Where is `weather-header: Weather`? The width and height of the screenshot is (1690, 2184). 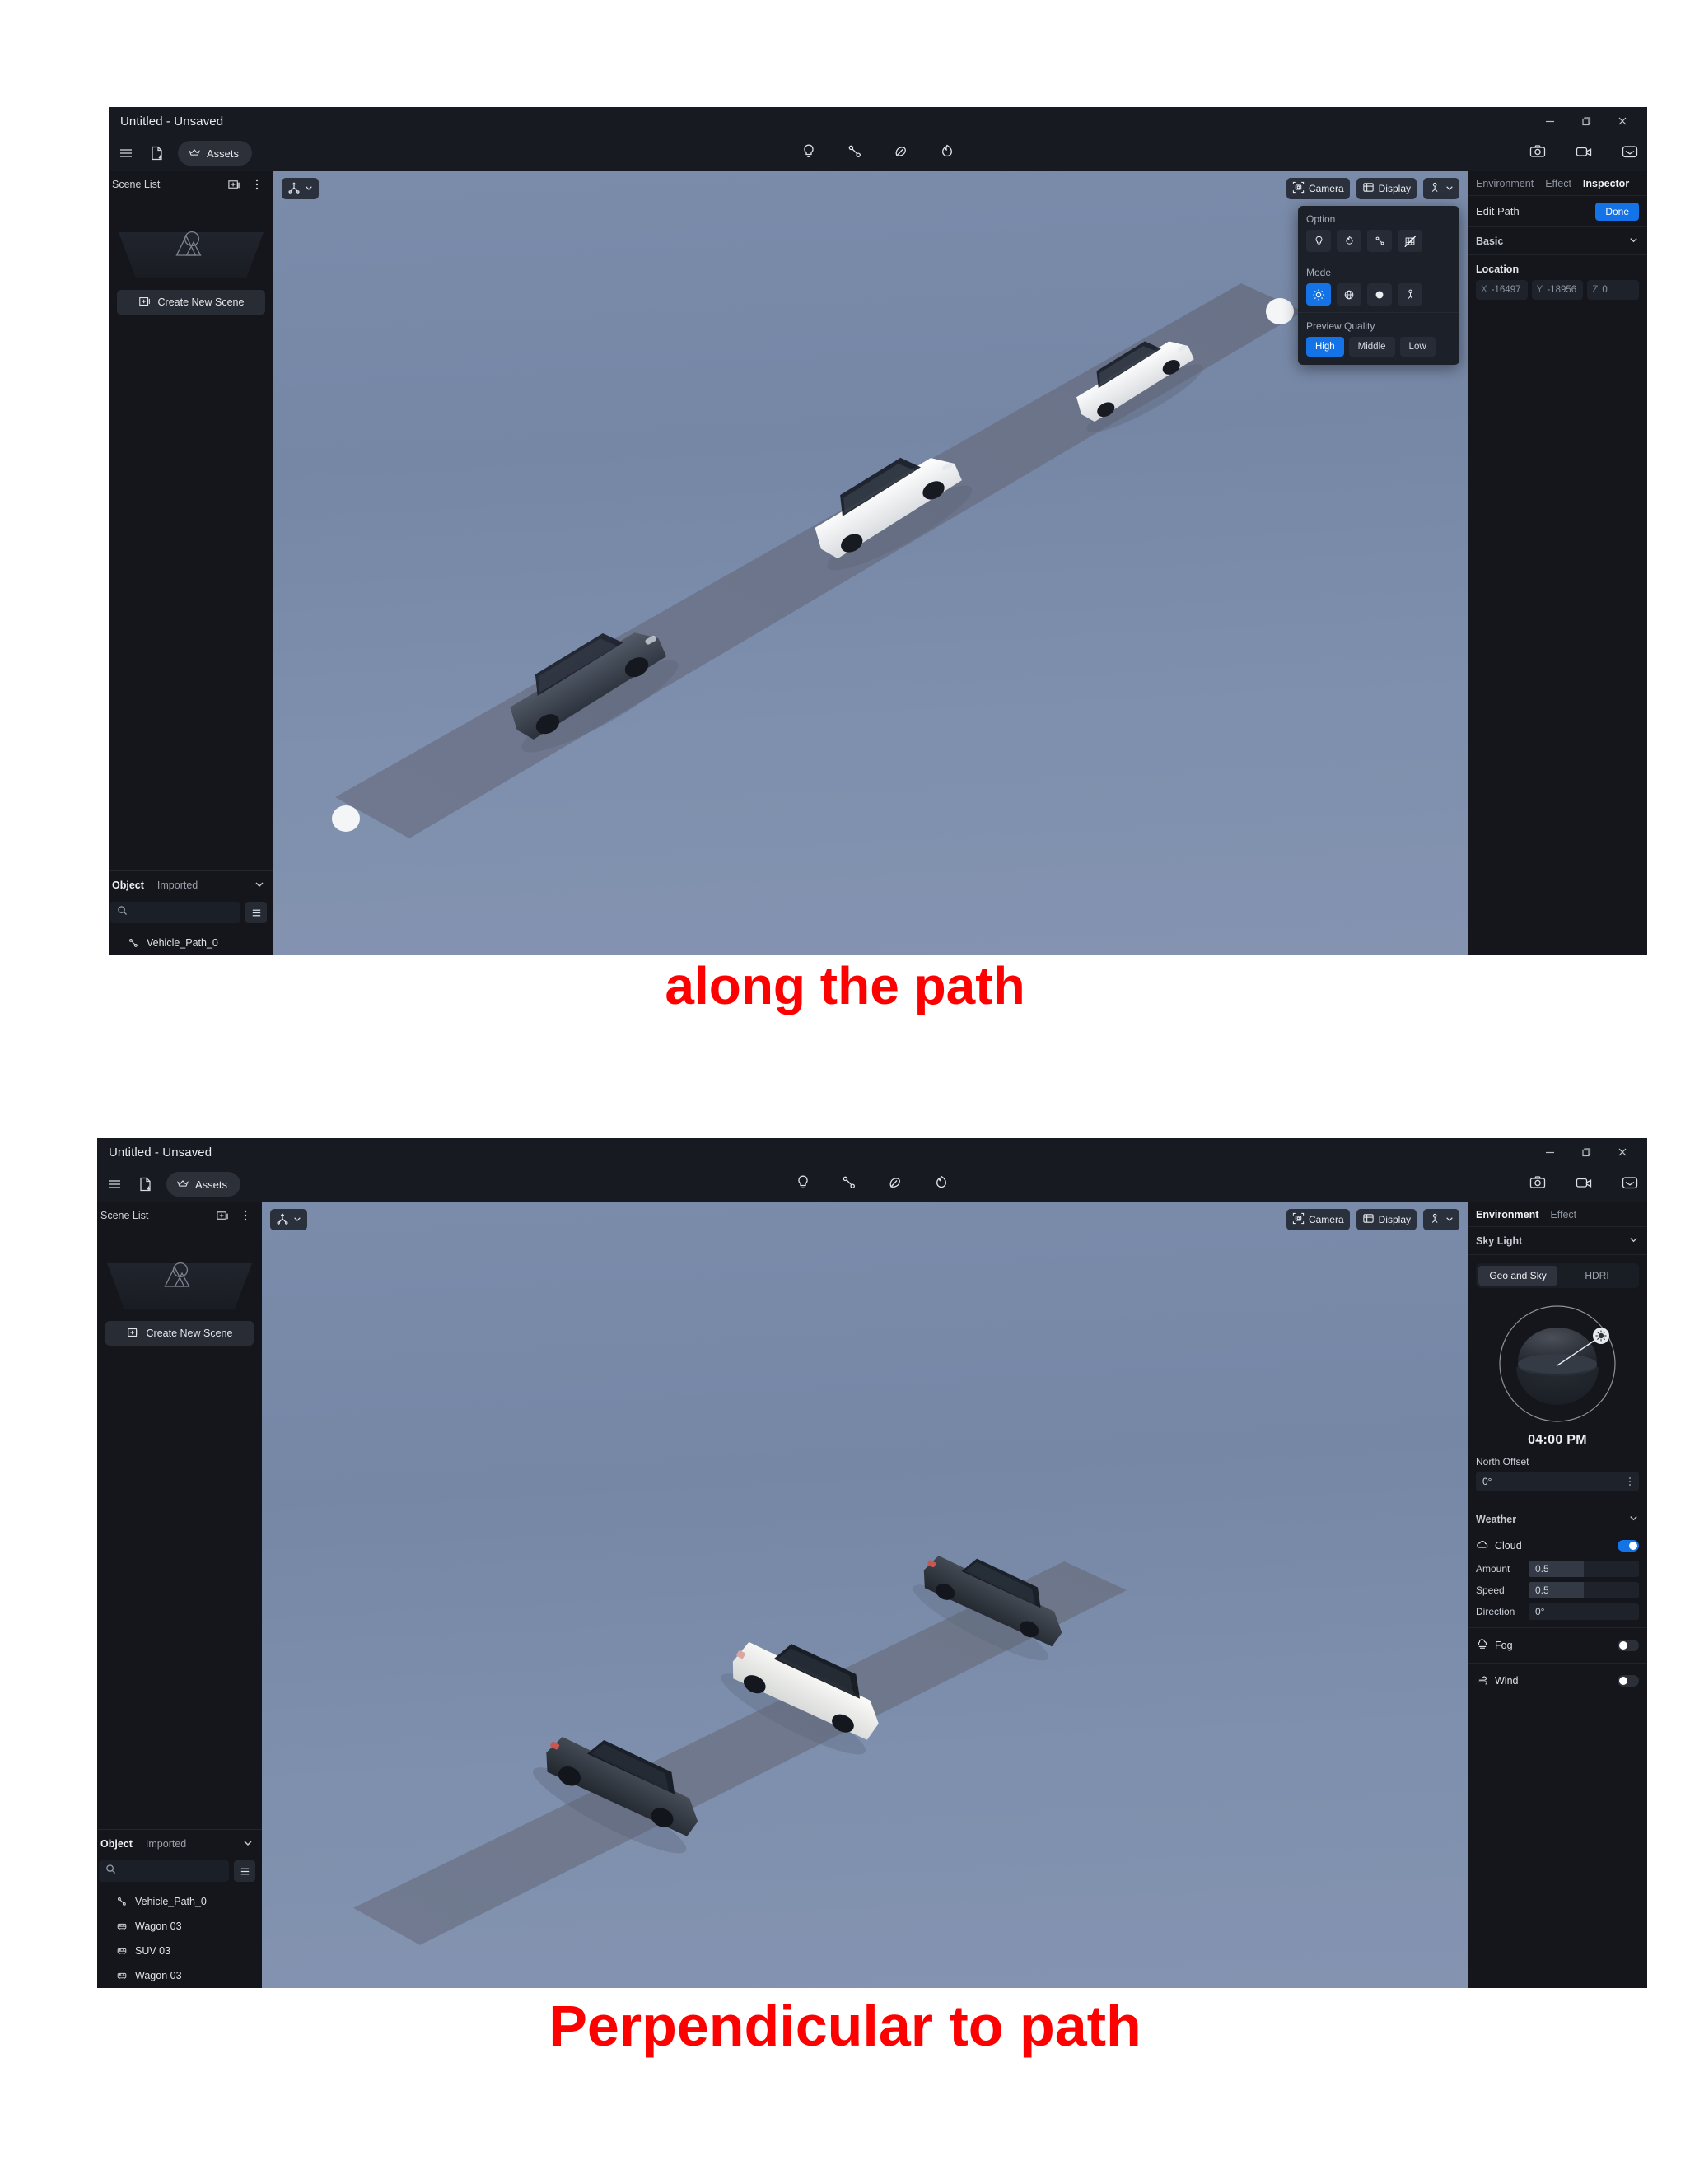
weather-header: Weather is located at coordinates (1557, 1519).